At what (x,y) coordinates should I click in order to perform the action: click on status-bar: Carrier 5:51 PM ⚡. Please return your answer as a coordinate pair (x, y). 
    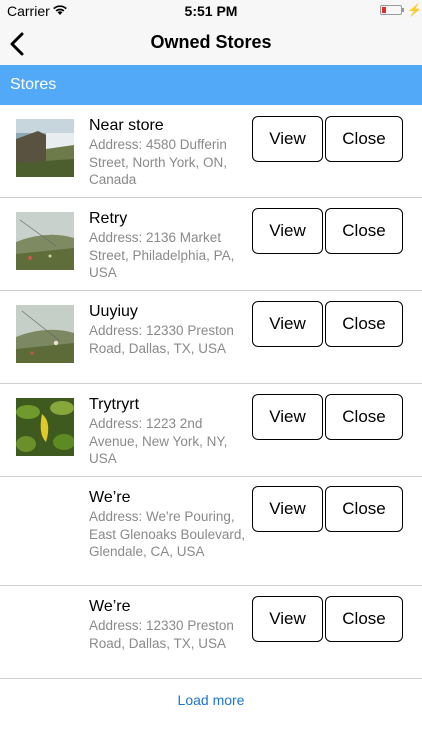
    Looking at the image, I should click on (211, 11).